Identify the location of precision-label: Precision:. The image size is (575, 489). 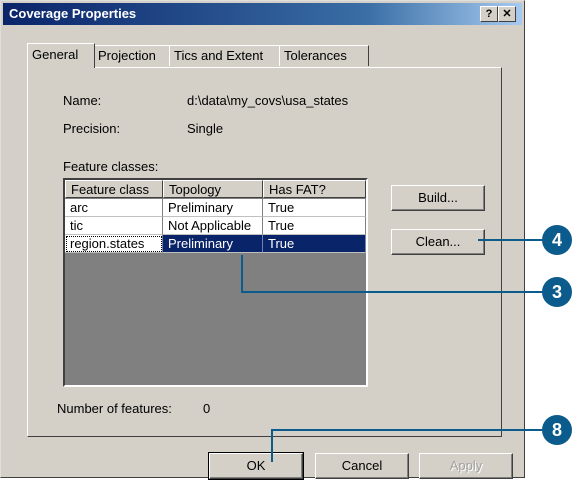
(92, 128).